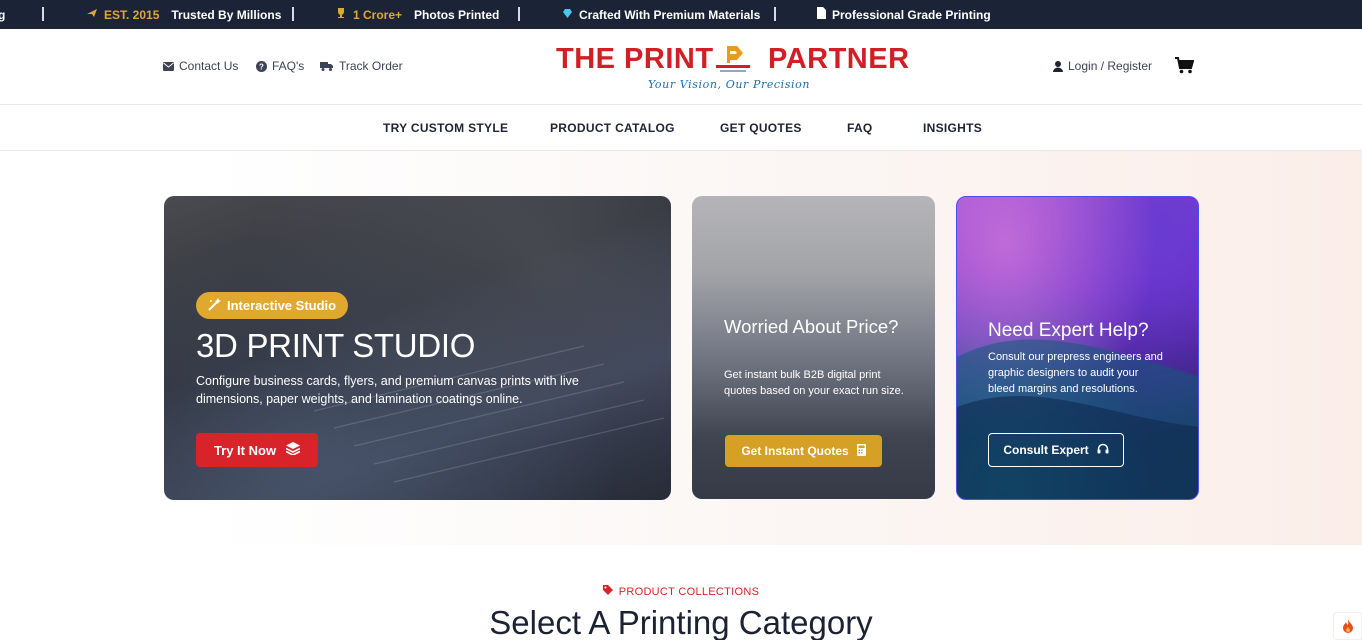 Image resolution: width=1362 pixels, height=640 pixels. I want to click on ticker-text: Photos Printed, so click(457, 14).